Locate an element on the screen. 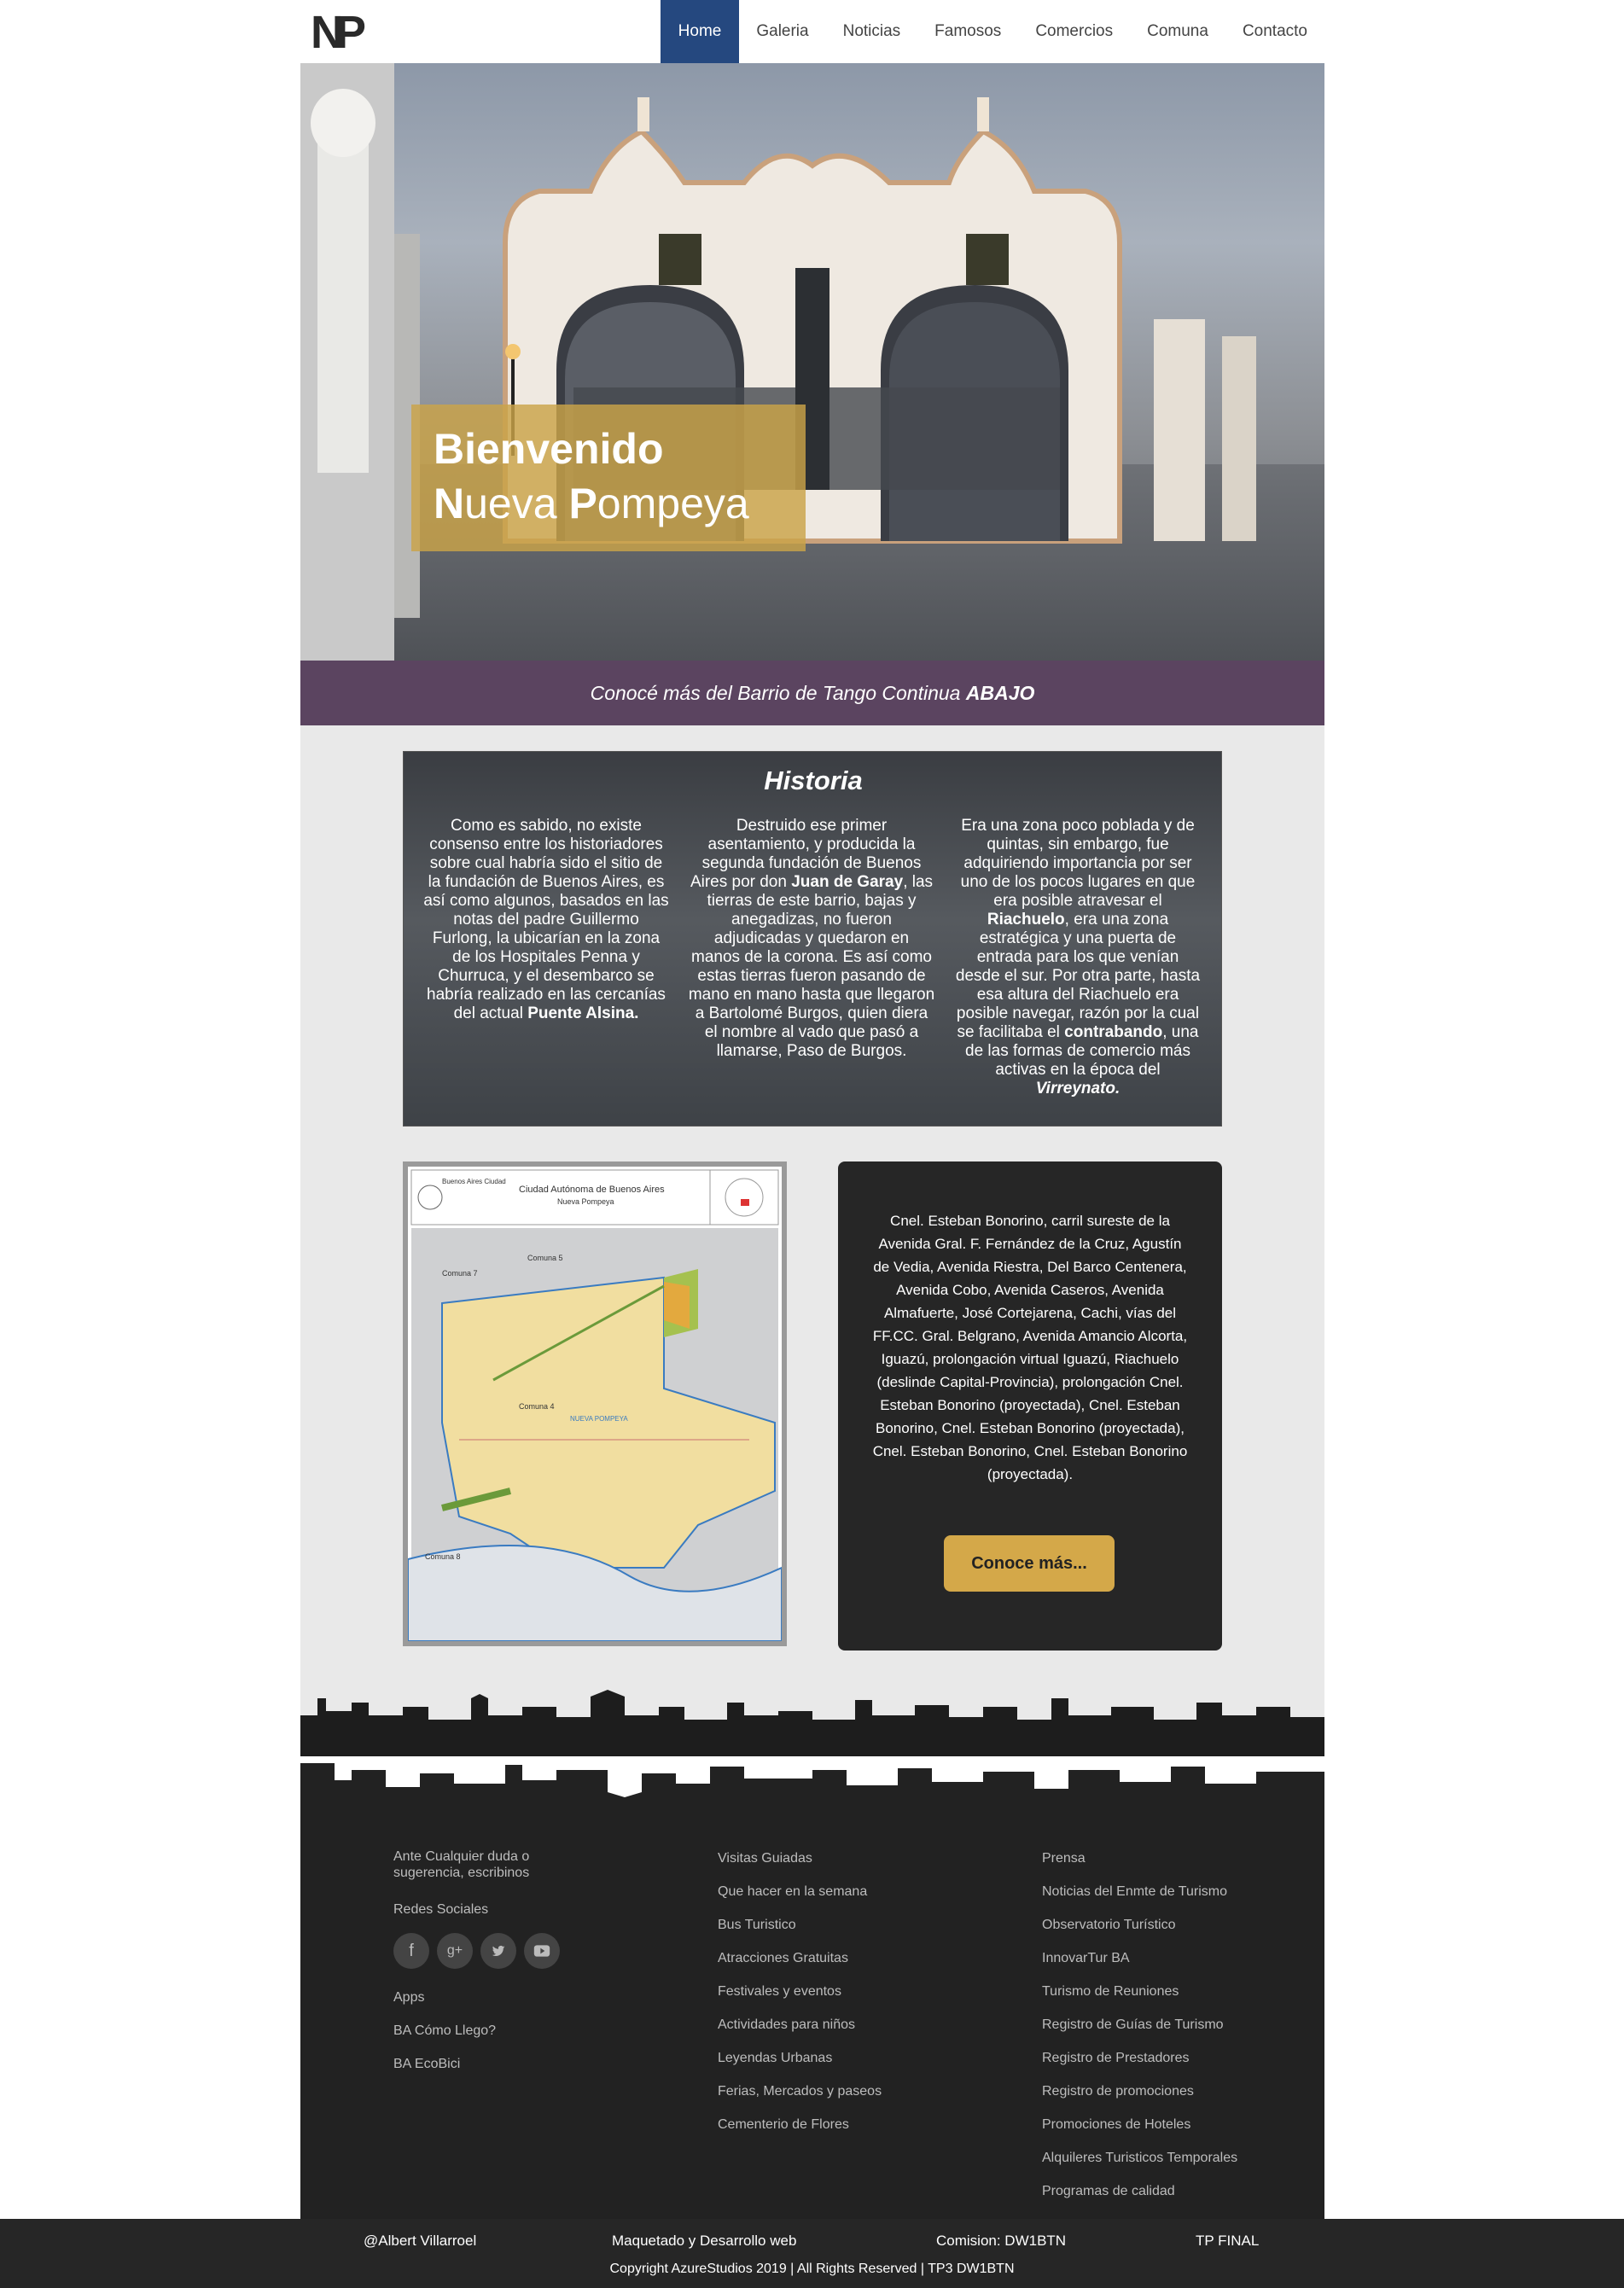 The height and width of the screenshot is (2288, 1624). footer-link: Actividades para niños is located at coordinates (829, 2024).